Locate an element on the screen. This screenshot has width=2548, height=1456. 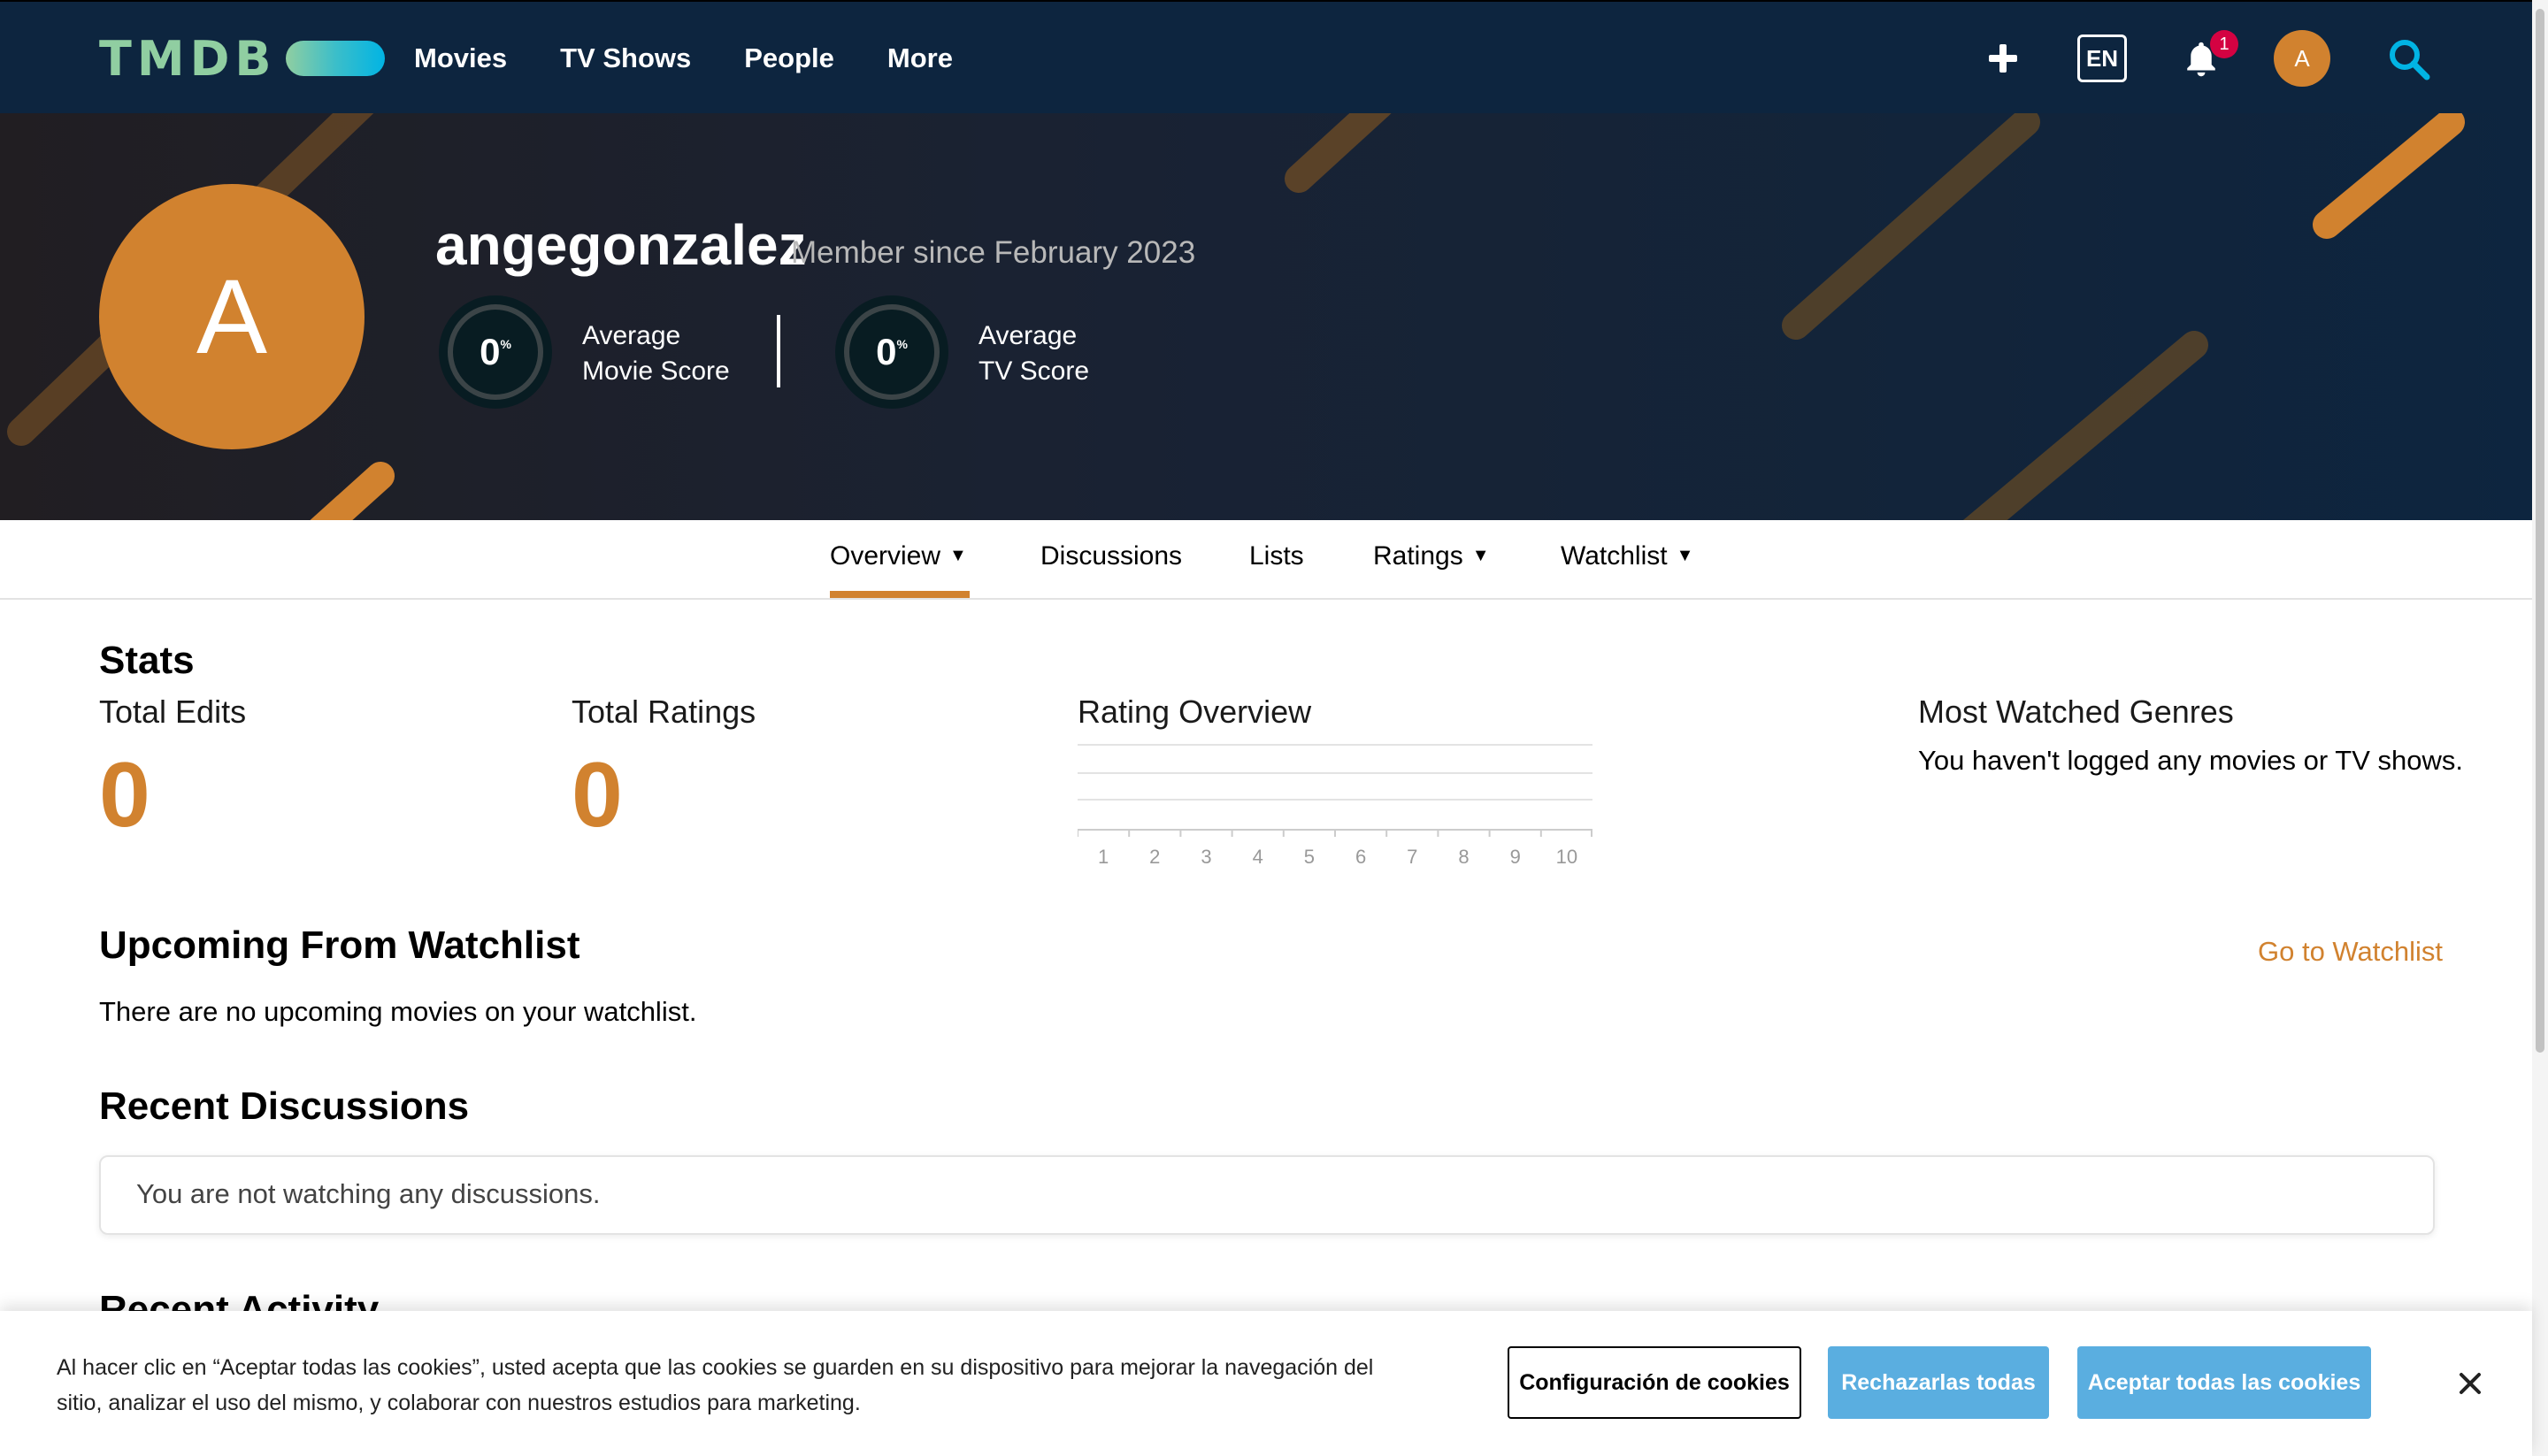
rating-axis-label: 6 is located at coordinates (1360, 857).